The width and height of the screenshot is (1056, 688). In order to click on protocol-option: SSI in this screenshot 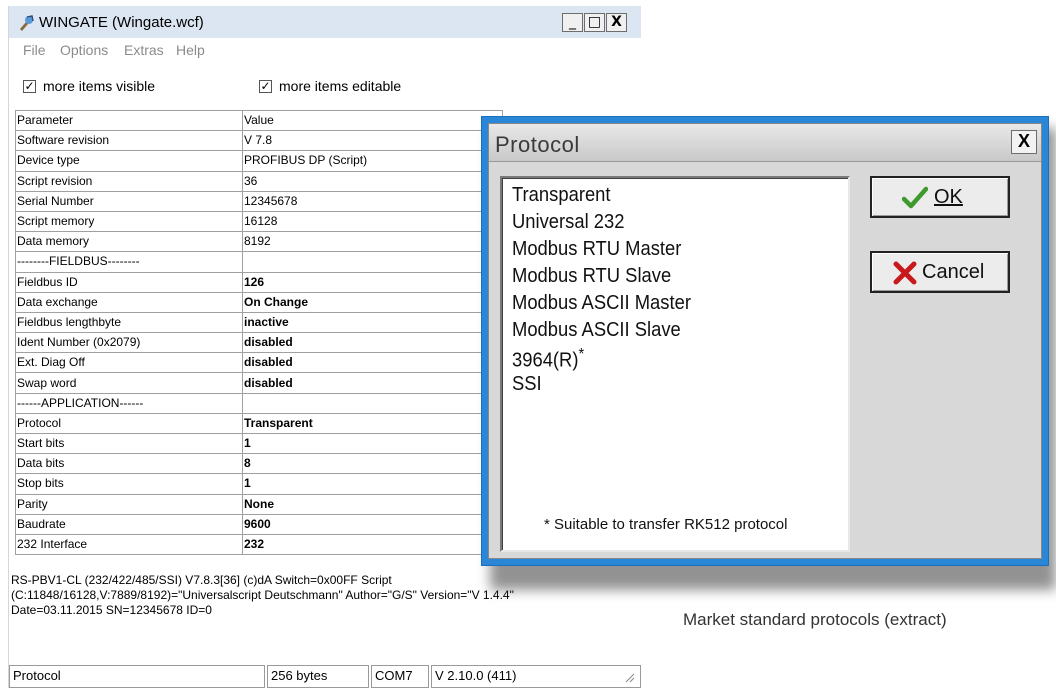, I will do `click(527, 384)`.